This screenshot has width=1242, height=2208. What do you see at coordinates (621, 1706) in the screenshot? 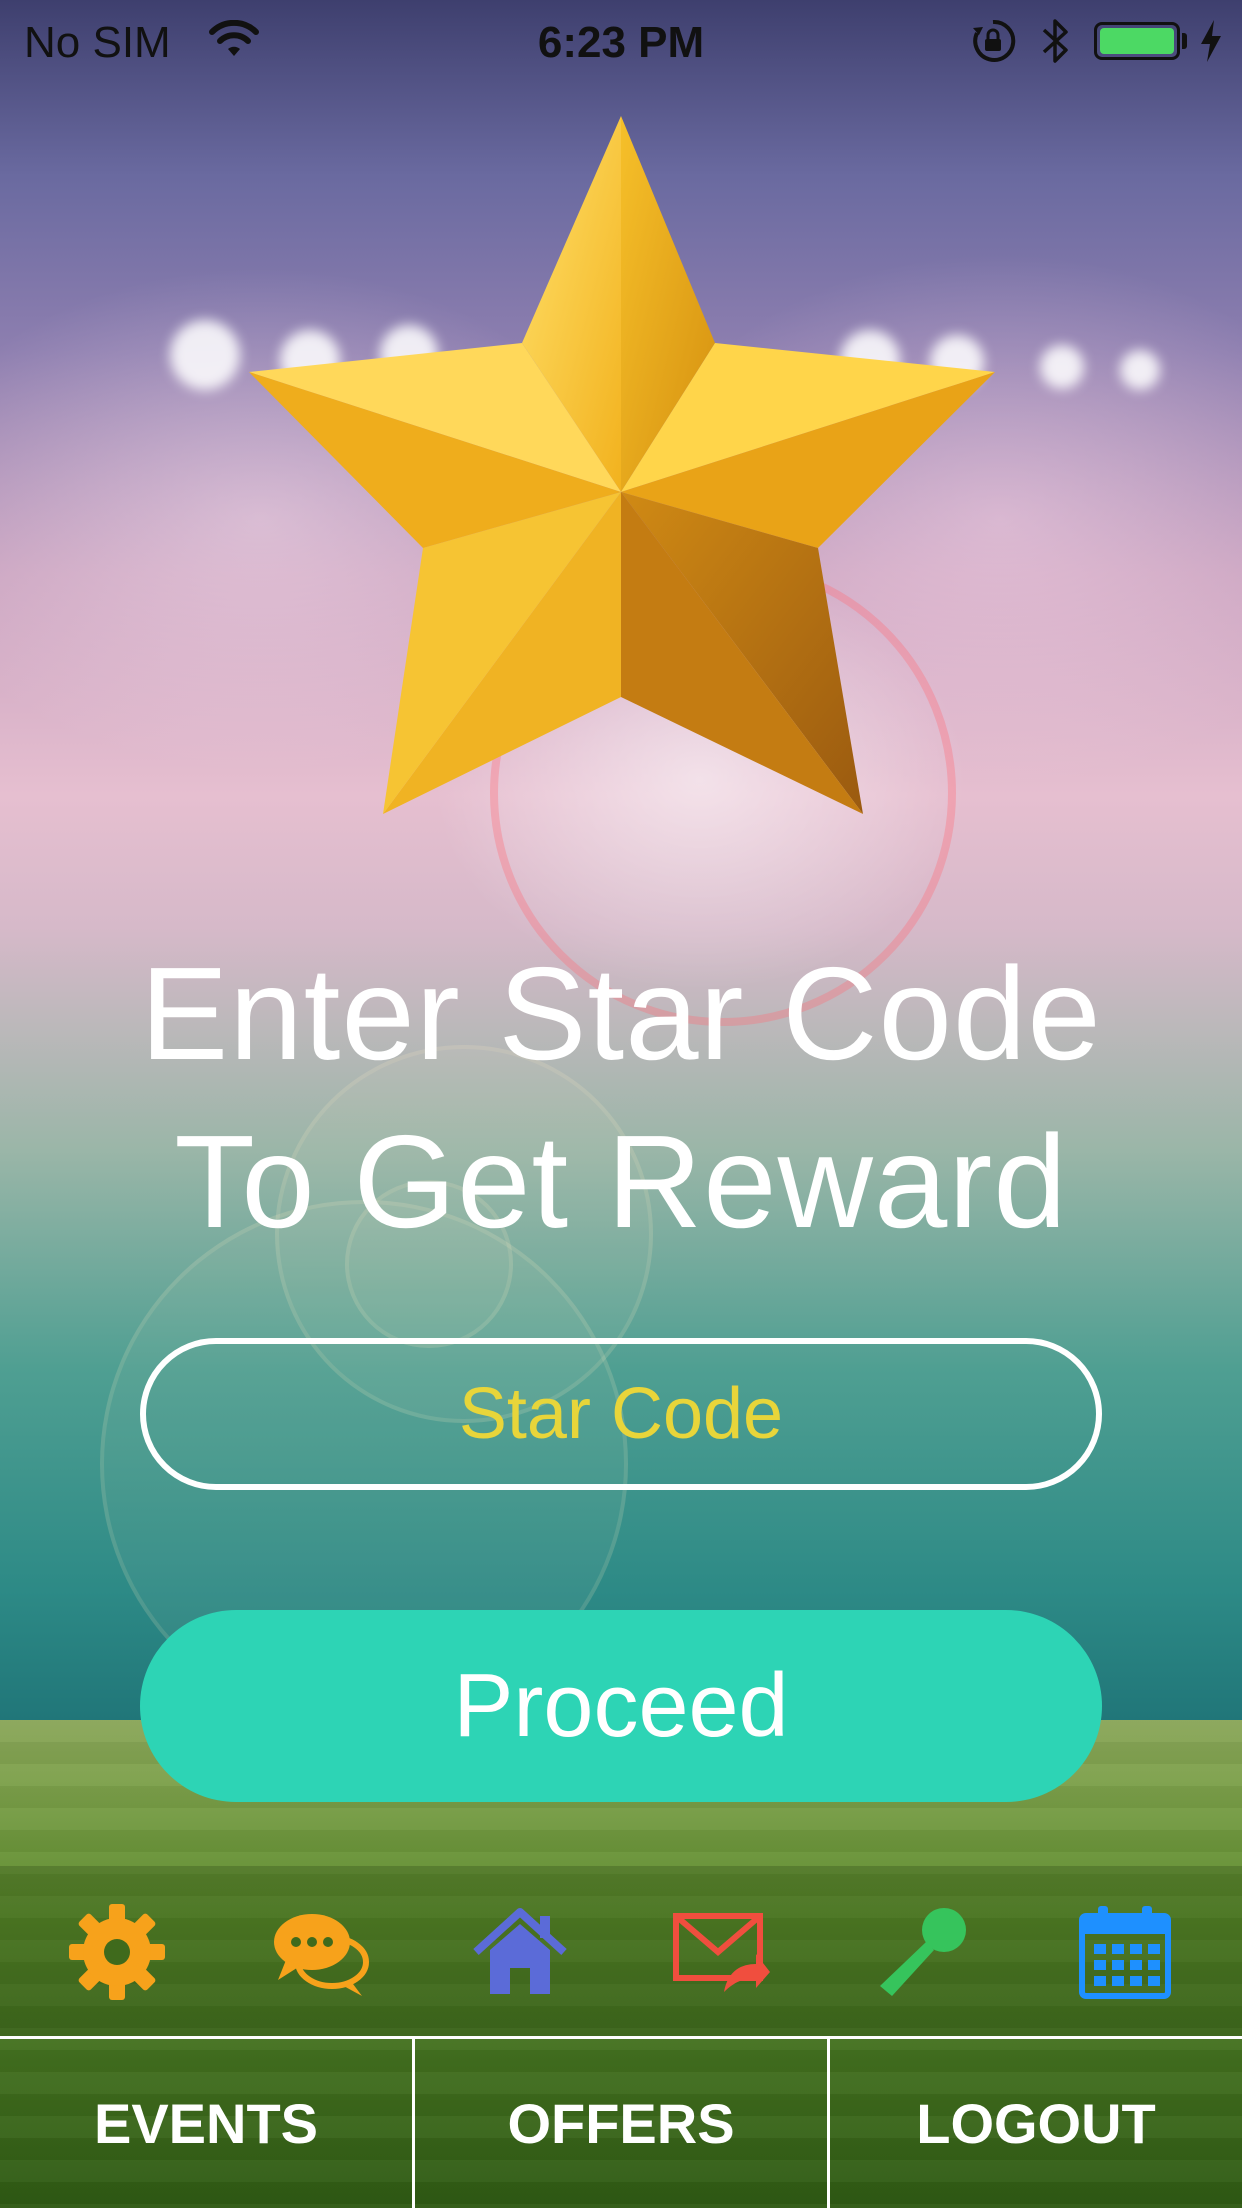
I see `proceed-button: Proceed` at bounding box center [621, 1706].